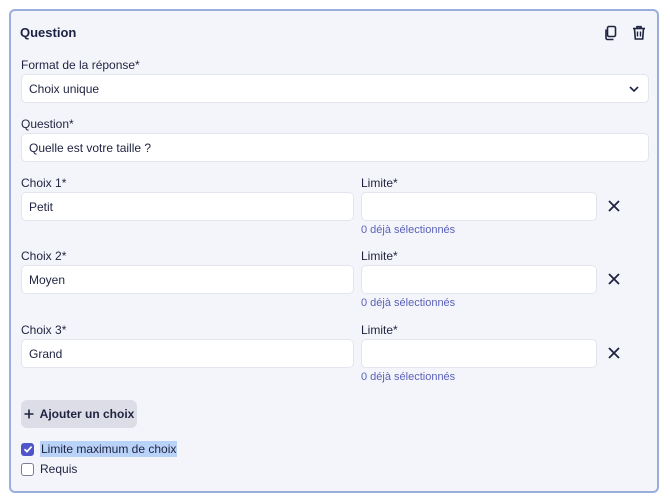  I want to click on max-limit-option: Limite maximum de choix, so click(99, 449).